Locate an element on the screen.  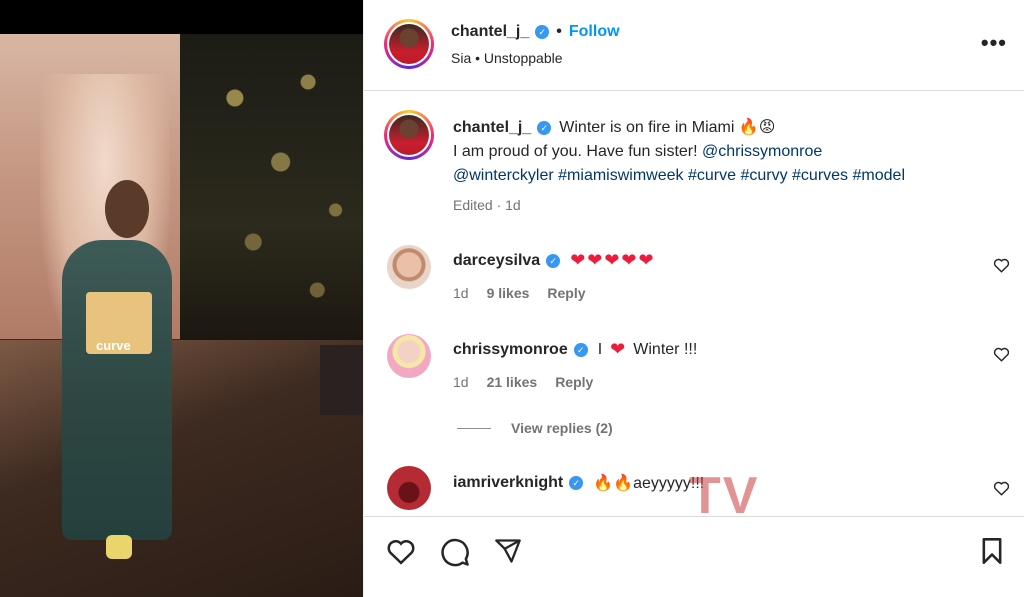
comment-username: chrissymonroe is located at coordinates (510, 350).